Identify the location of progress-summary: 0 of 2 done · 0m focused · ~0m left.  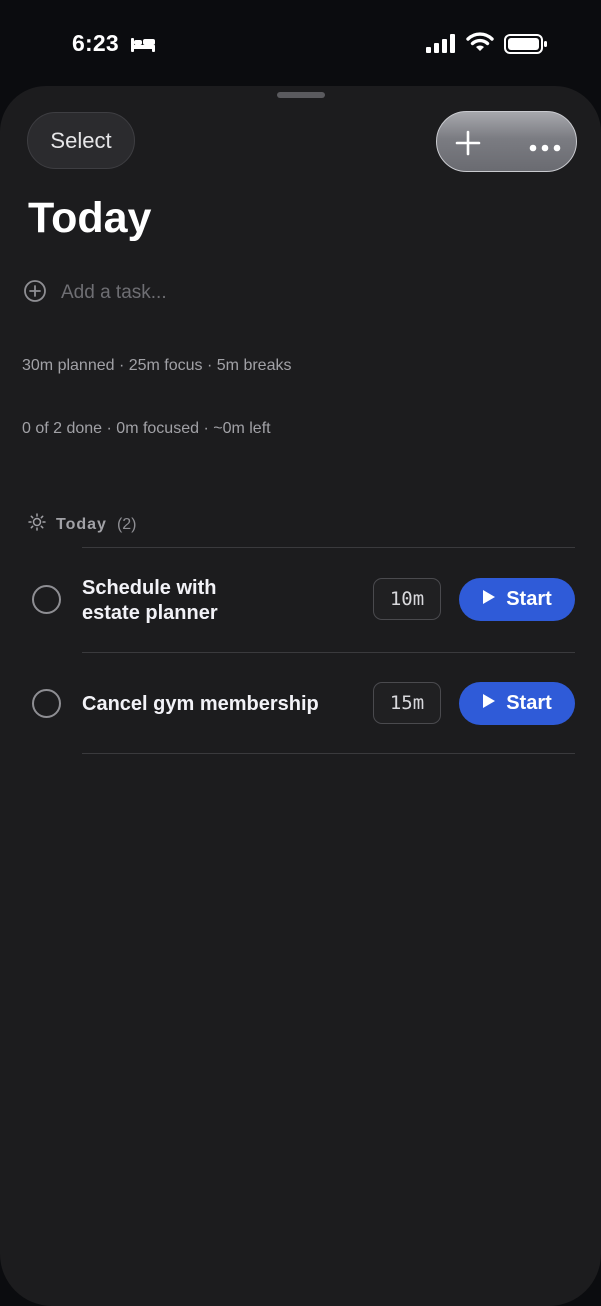
(146, 428).